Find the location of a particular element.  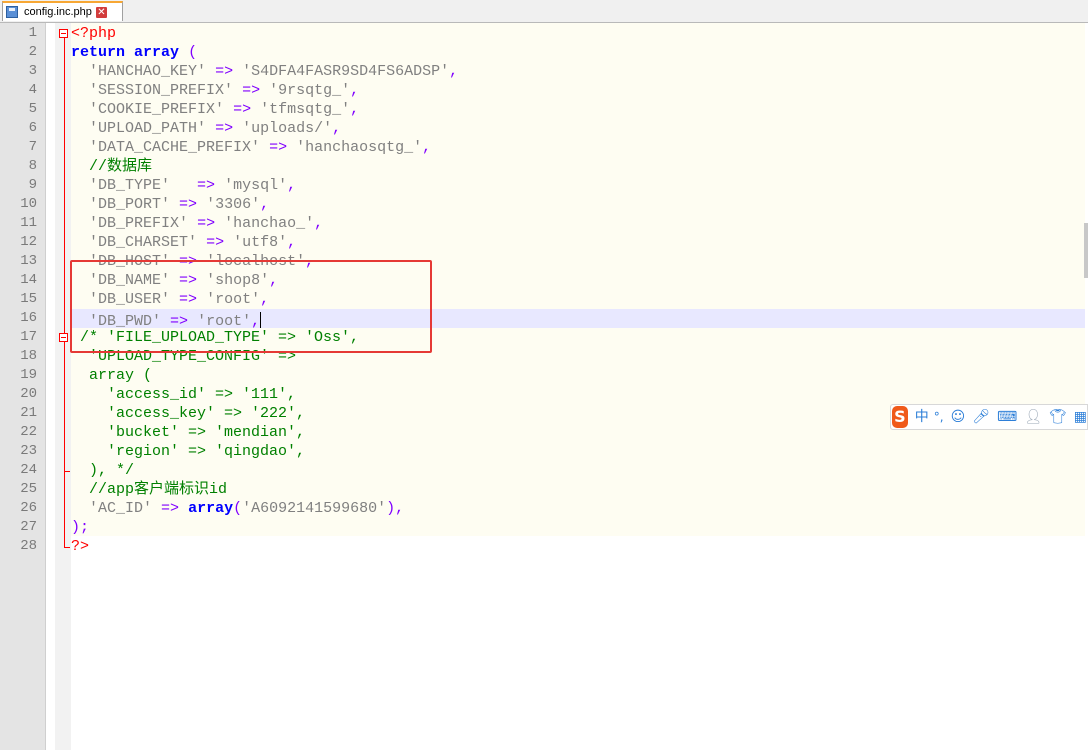

grid-icon: ▦ is located at coordinates (1080, 417).